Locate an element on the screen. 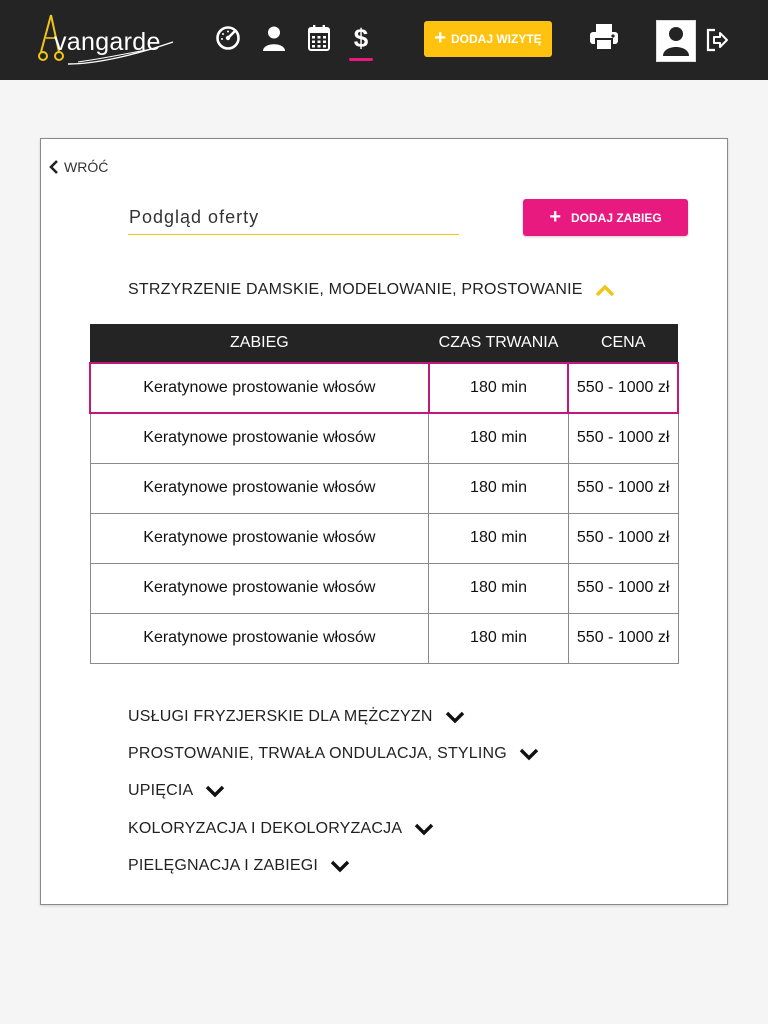 The width and height of the screenshot is (768, 1024). header-price: CENA is located at coordinates (623, 343).